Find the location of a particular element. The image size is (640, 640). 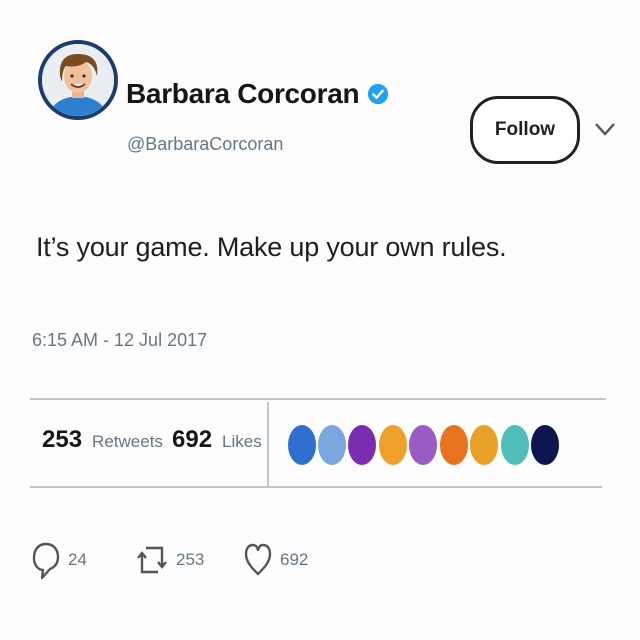

avatar-illustration is located at coordinates (78, 80).